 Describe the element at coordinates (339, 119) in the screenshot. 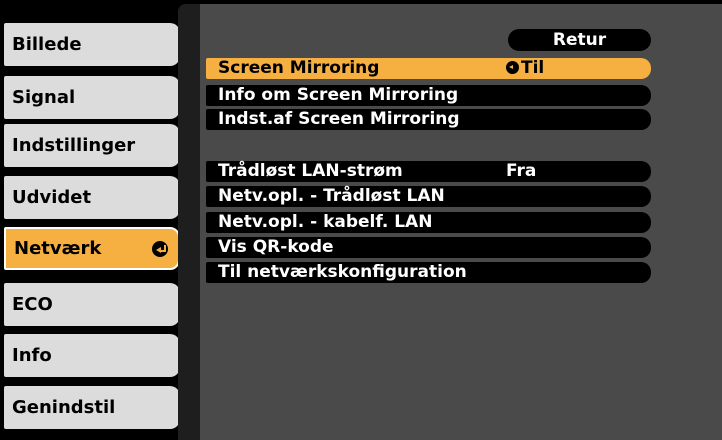

I see `row-label: Indst.af Screen Mirroring` at that location.